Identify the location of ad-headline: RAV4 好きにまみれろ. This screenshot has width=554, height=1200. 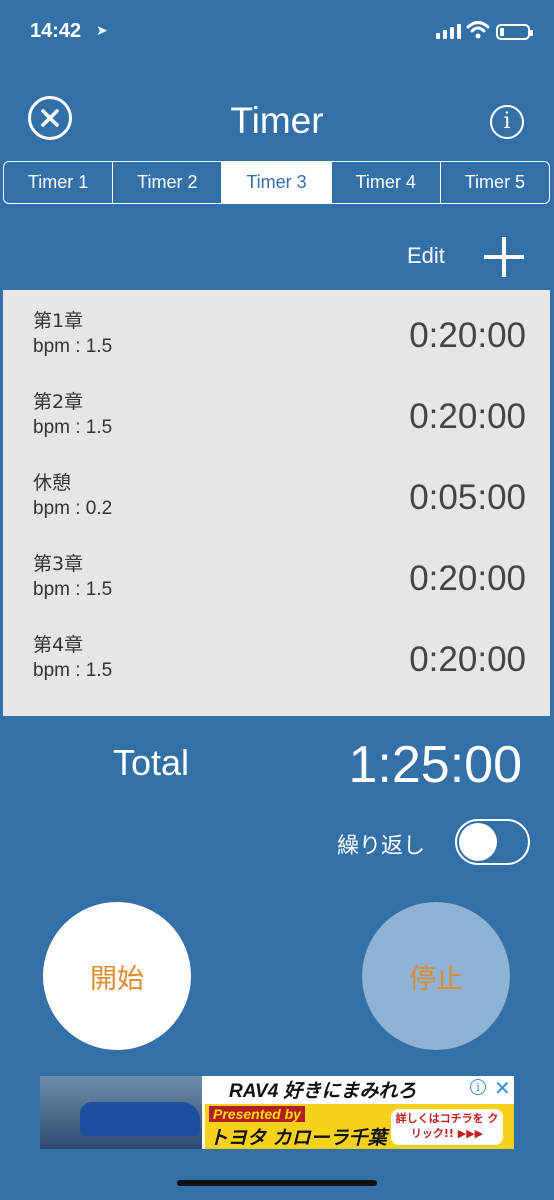
(323, 1091).